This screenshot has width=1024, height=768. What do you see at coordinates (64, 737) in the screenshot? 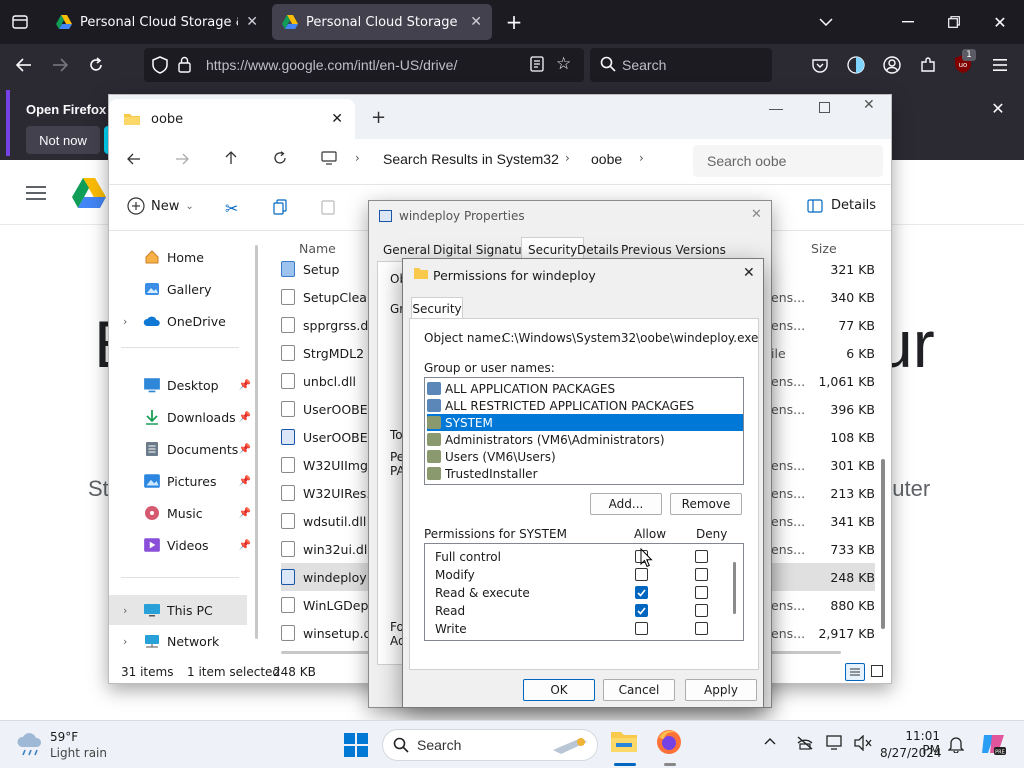
I see `weather-temp: 59°F` at bounding box center [64, 737].